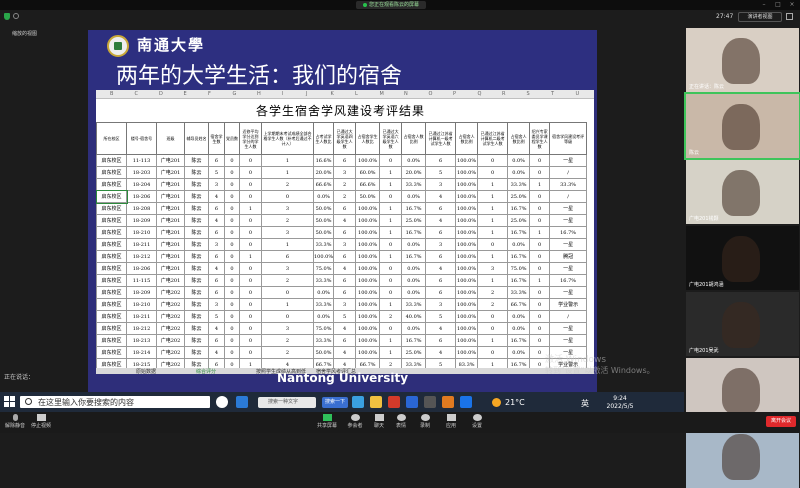  What do you see at coordinates (391, 138) in the screenshot?
I see `table-header-cell: 已通过大学英语六级学生人数` at bounding box center [391, 138].